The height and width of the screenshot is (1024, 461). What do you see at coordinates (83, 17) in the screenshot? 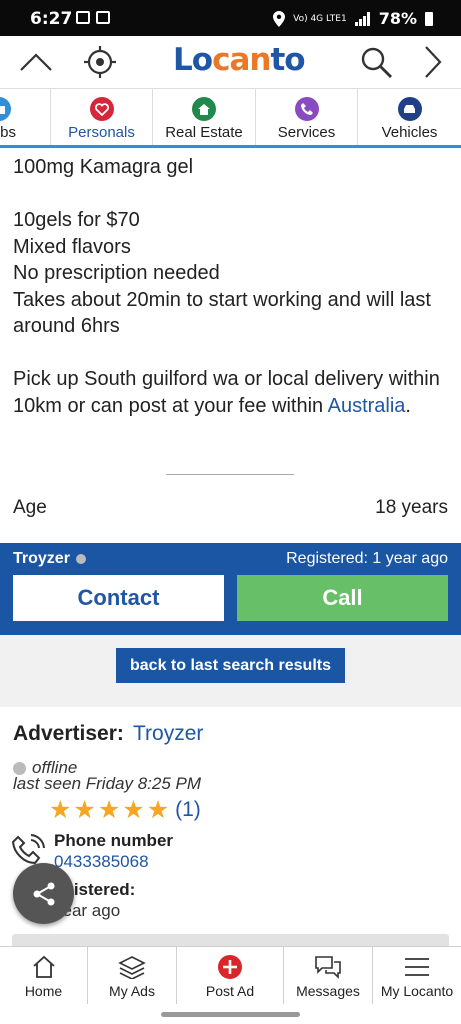
I see `notification-icon` at bounding box center [83, 17].